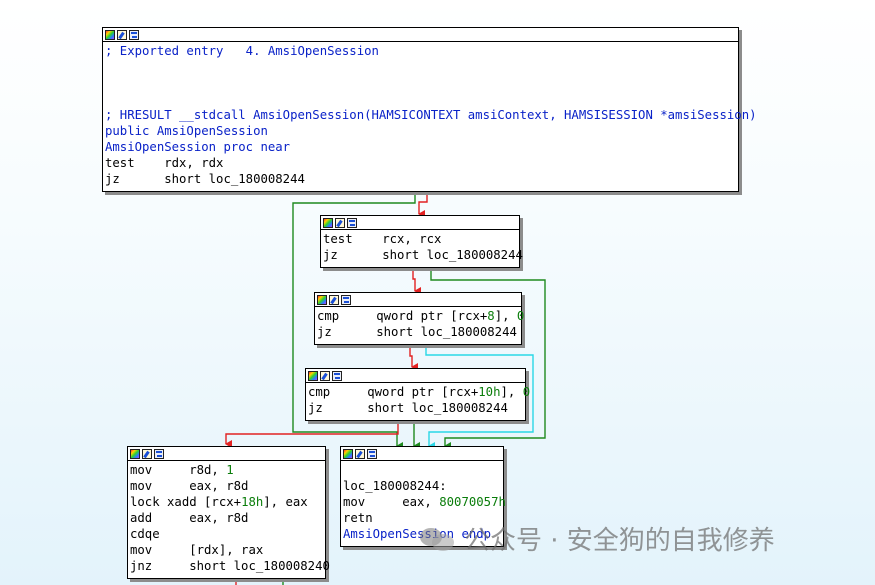  Describe the element at coordinates (186, 131) in the screenshot. I see `public-declaration: public AmsiOpenSession` at that location.